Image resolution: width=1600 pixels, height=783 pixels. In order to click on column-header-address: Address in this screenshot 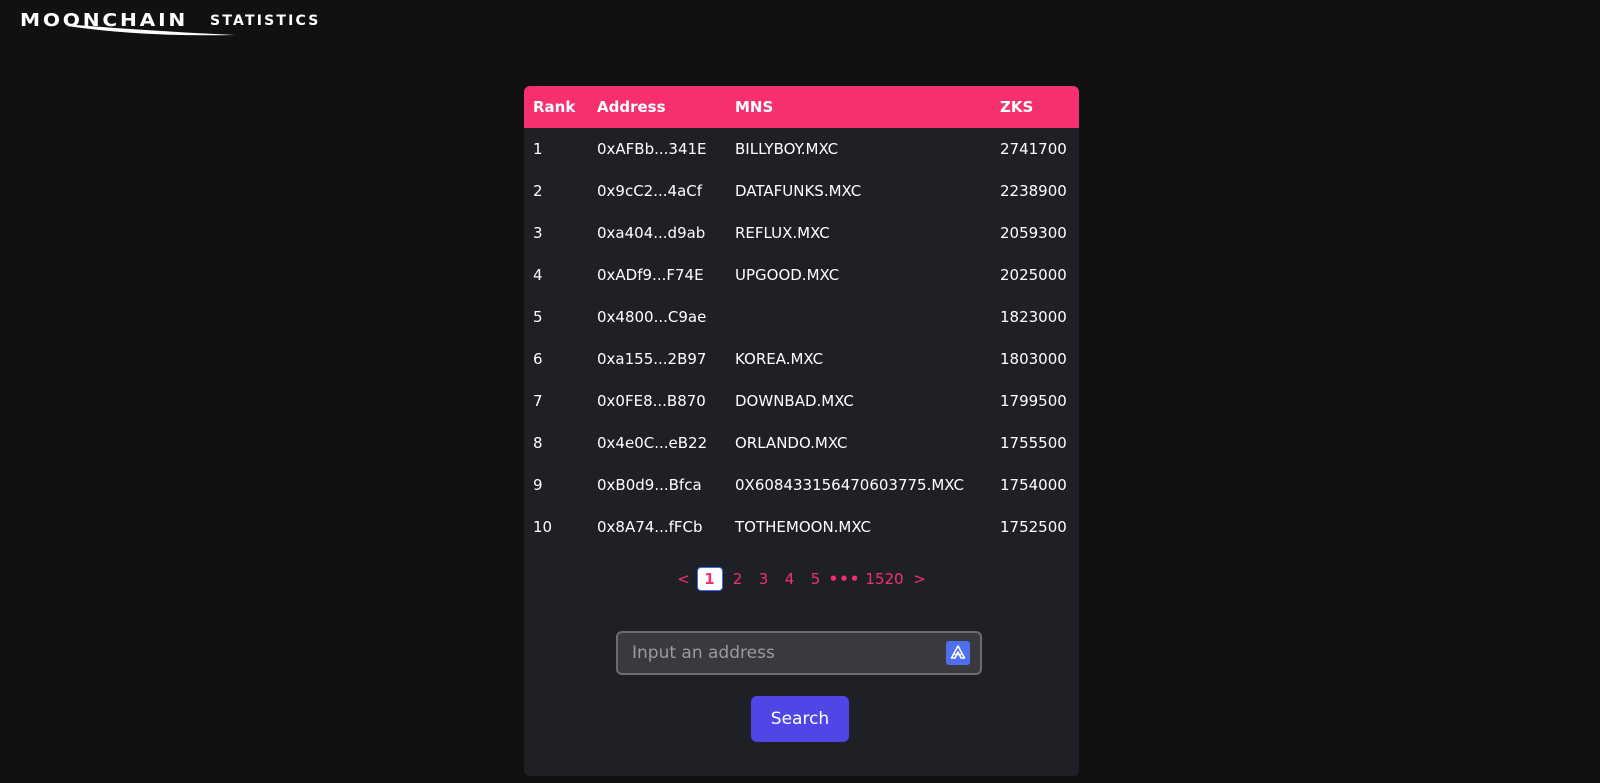, I will do `click(631, 107)`.